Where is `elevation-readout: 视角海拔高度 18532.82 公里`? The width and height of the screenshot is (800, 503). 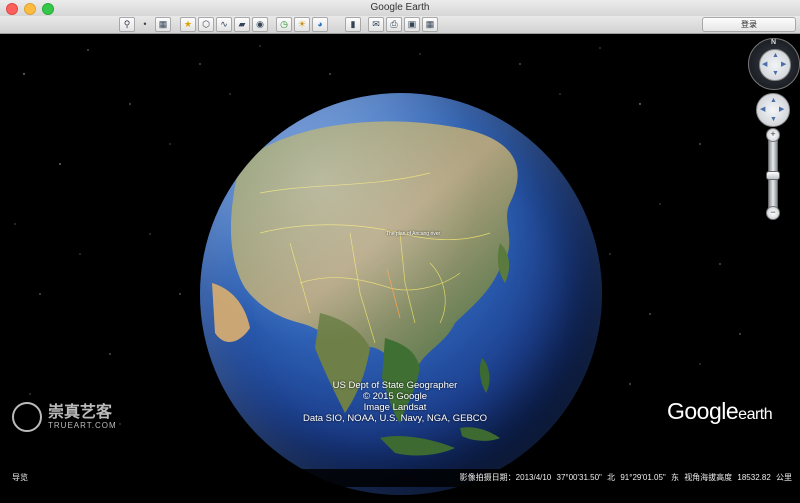
elevation-readout: 视角海拔高度 18532.82 公里 is located at coordinates (738, 477).